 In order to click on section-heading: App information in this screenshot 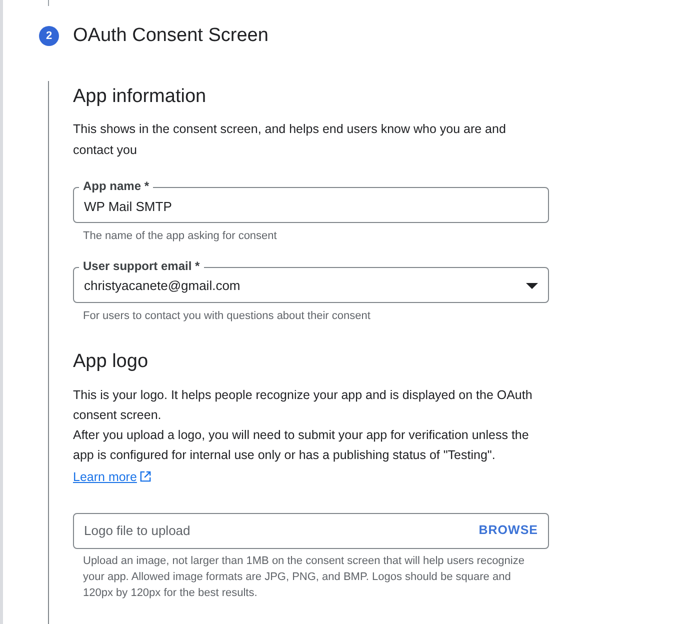, I will do `click(140, 96)`.